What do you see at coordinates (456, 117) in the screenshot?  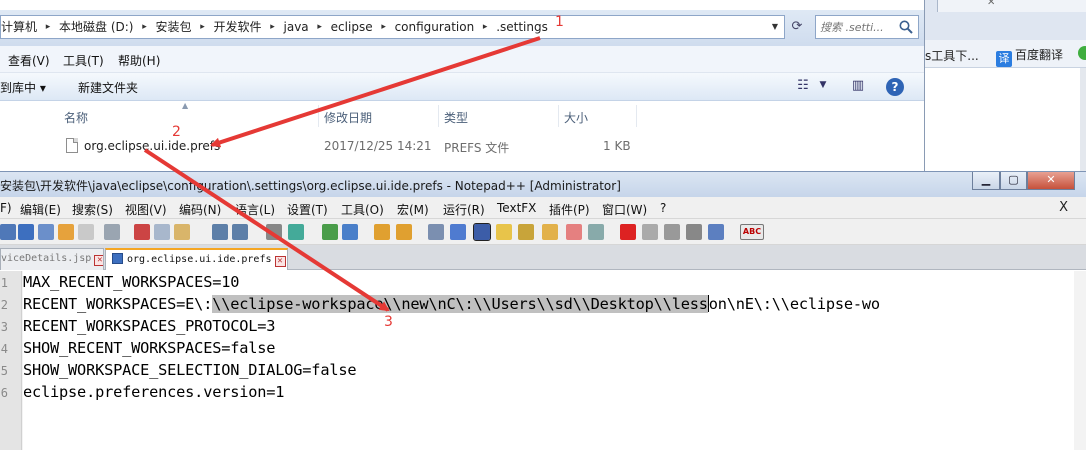 I see `column-type: 类型` at bounding box center [456, 117].